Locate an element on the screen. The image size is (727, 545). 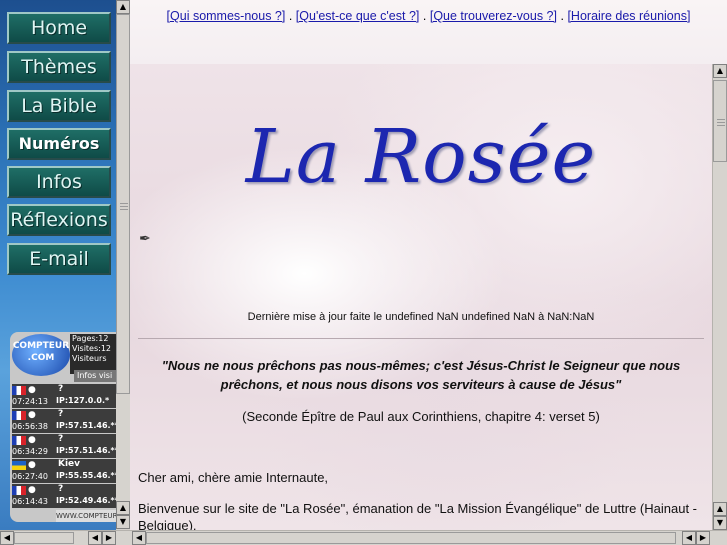
left-scroll-thumb is located at coordinates (123, 204).